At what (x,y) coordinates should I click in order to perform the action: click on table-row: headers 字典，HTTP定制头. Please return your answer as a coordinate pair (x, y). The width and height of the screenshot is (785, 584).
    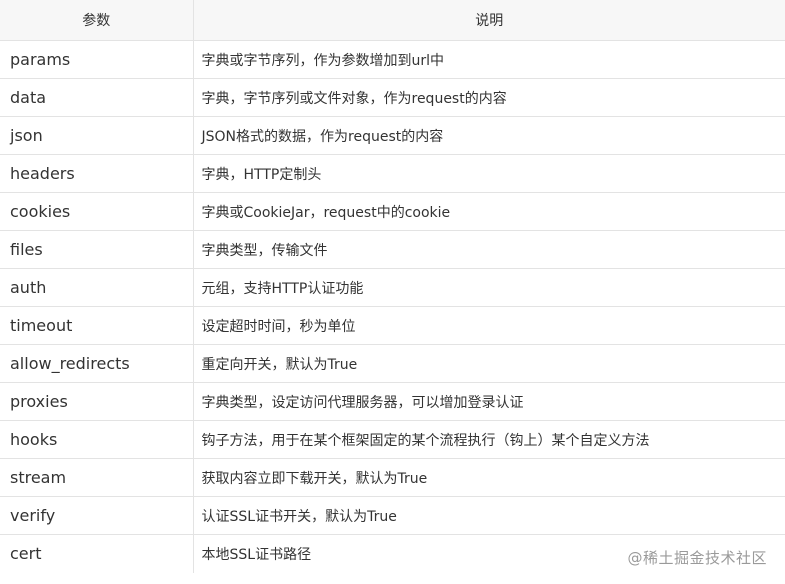
    Looking at the image, I should click on (392, 173).